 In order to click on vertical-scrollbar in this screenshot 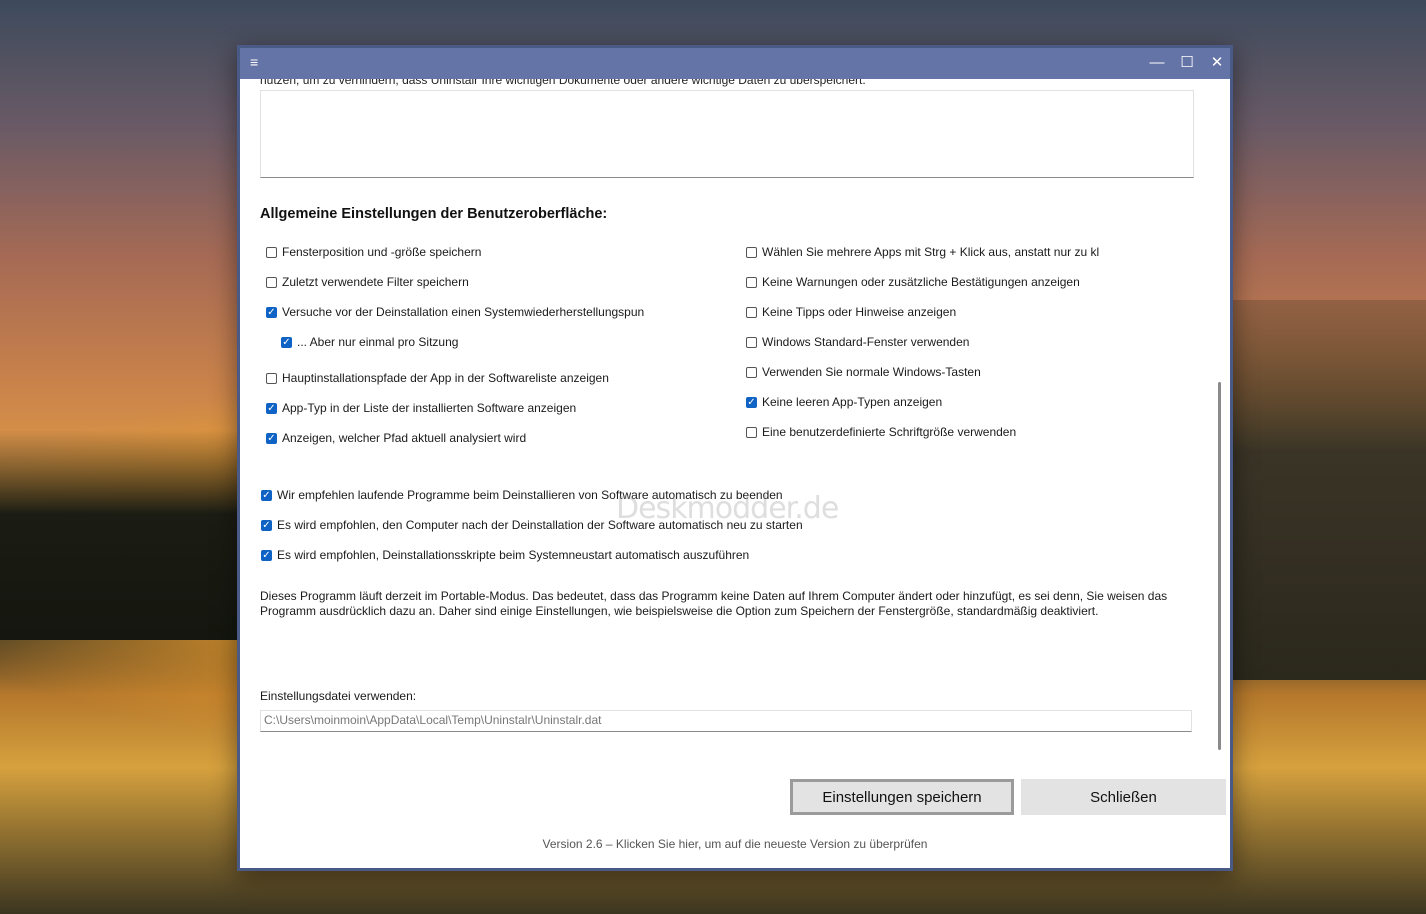, I will do `click(1220, 423)`.